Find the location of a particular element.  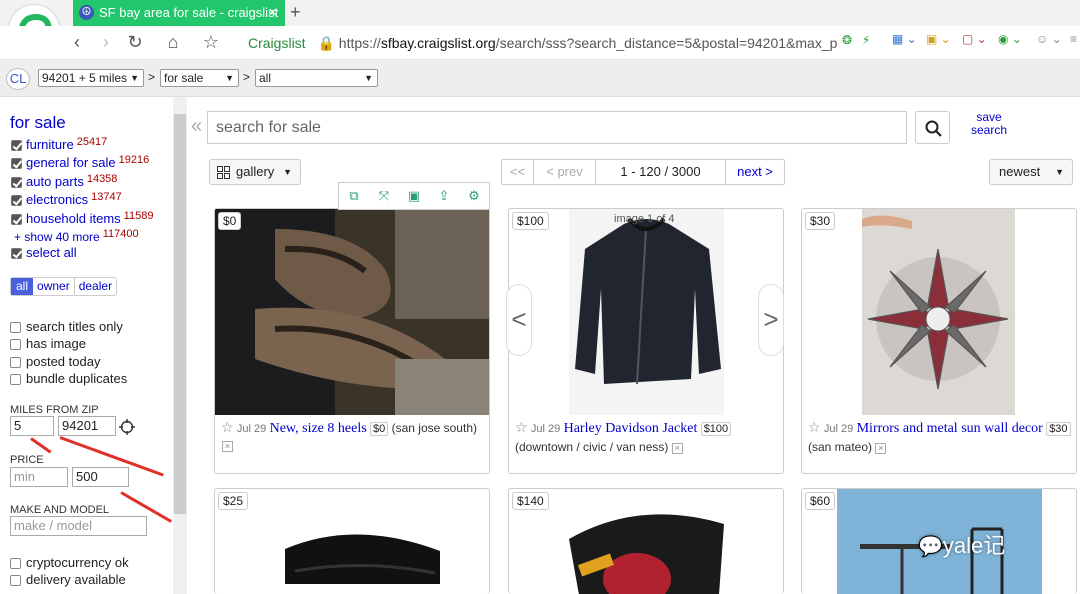

emoji-icon: ☺ ⌄ is located at coordinates (1049, 39).